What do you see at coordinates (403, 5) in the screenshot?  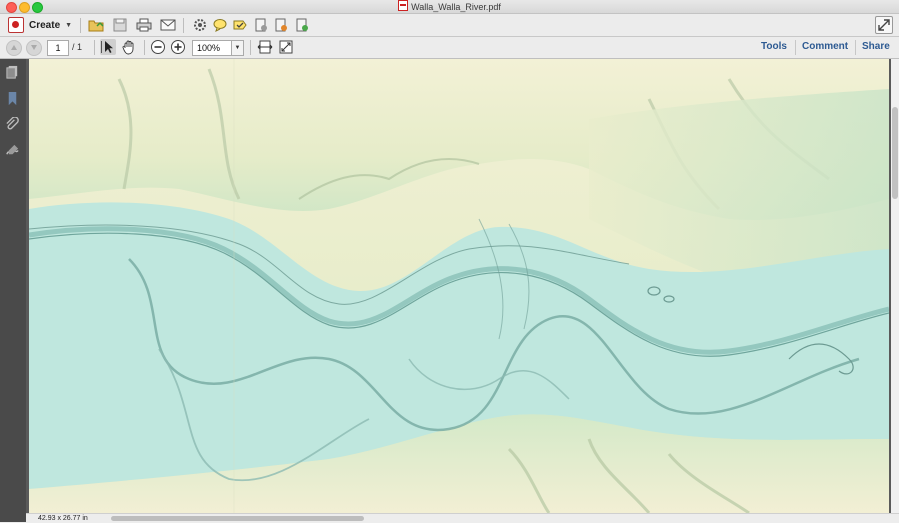 I see `pdf-file-icon` at bounding box center [403, 5].